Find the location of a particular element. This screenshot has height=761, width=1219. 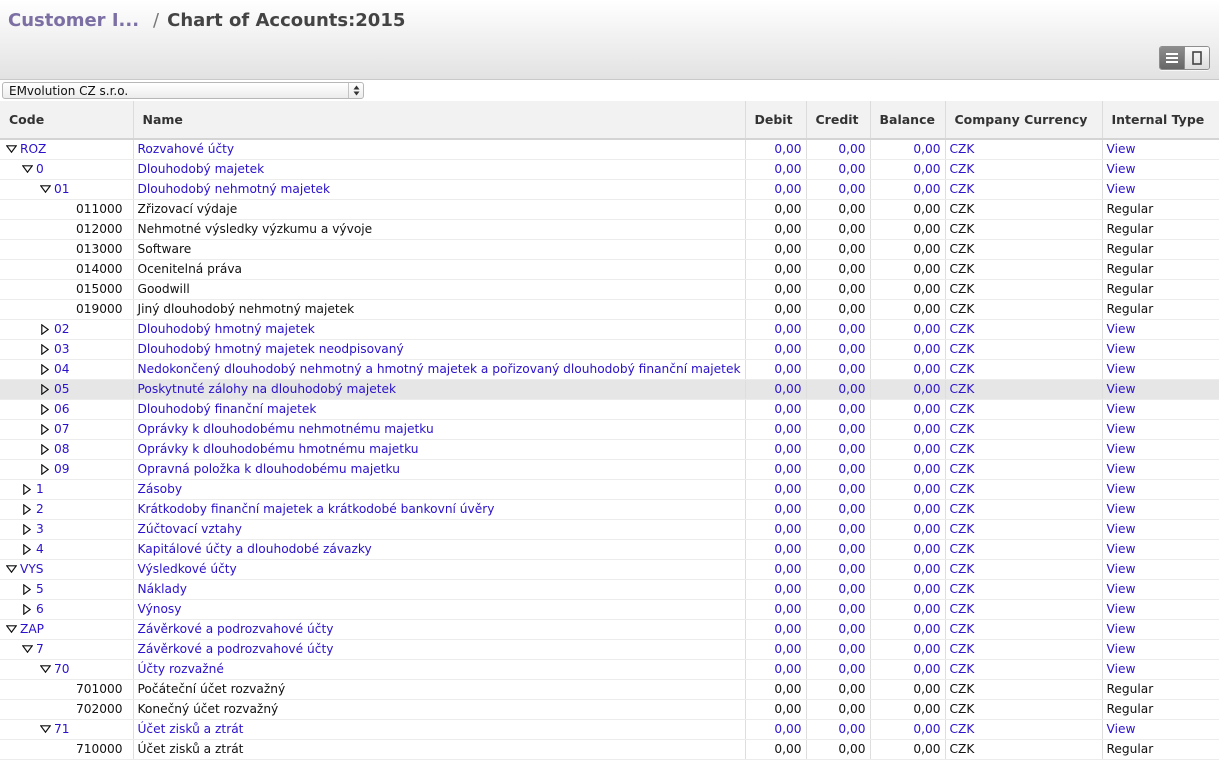

account-name: Dlouhodobý nehmotný majetek is located at coordinates (234, 189).